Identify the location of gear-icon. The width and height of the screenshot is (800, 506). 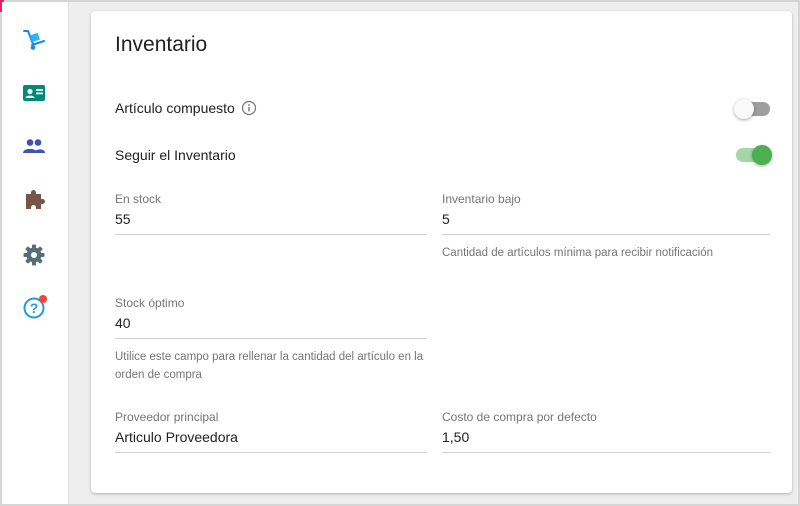
(34, 255).